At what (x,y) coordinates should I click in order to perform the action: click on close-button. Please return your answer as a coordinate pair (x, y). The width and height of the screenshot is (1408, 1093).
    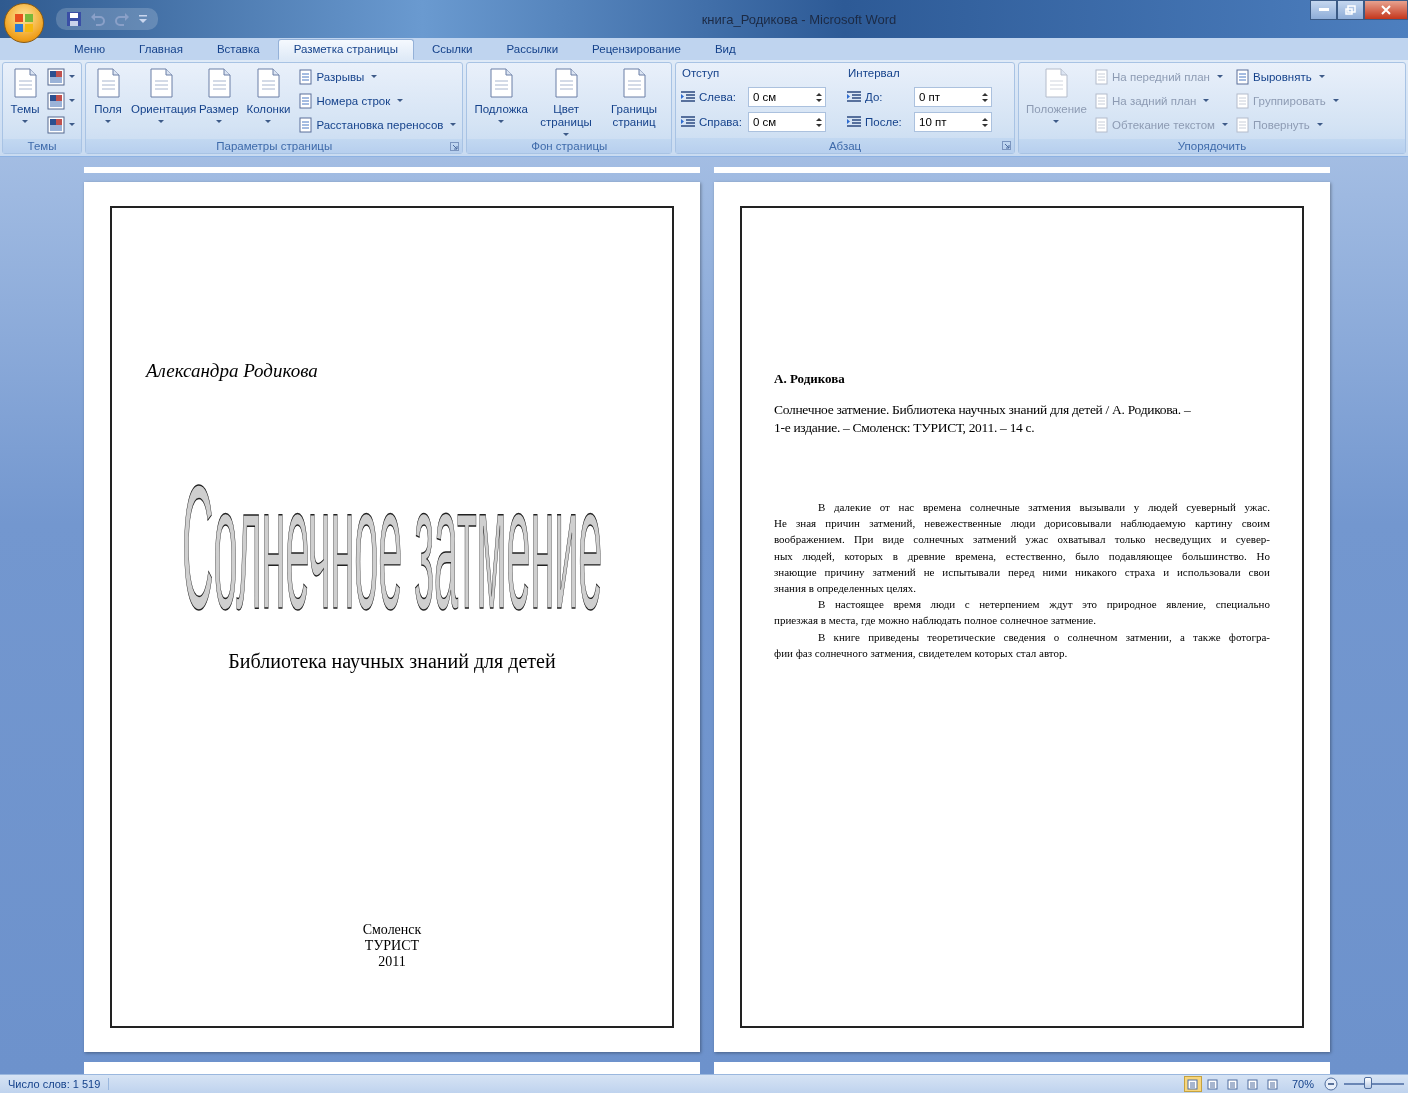
    Looking at the image, I should click on (1386, 10).